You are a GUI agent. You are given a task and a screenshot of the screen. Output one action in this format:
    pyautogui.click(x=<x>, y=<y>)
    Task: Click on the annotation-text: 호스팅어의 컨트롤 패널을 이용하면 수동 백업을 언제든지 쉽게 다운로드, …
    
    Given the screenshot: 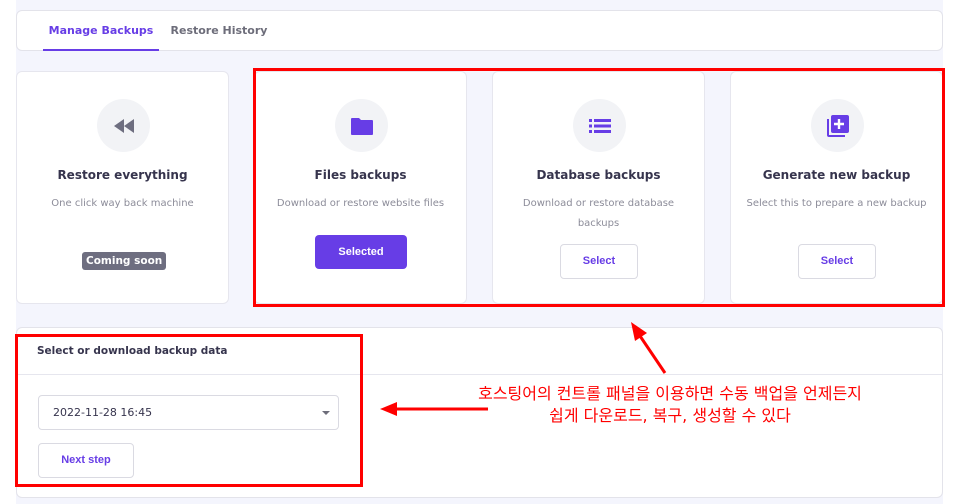 What is the action you would take?
    pyautogui.click(x=670, y=404)
    